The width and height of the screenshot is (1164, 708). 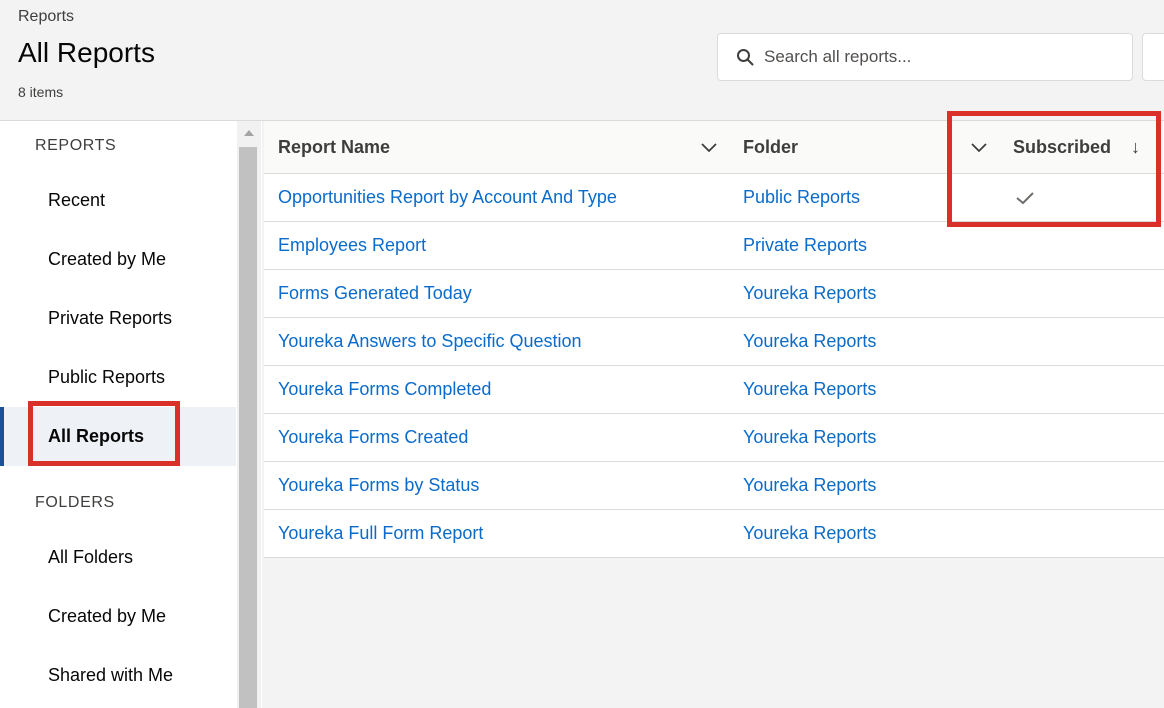 I want to click on sidebar-item-recent: Recent, so click(x=118, y=200).